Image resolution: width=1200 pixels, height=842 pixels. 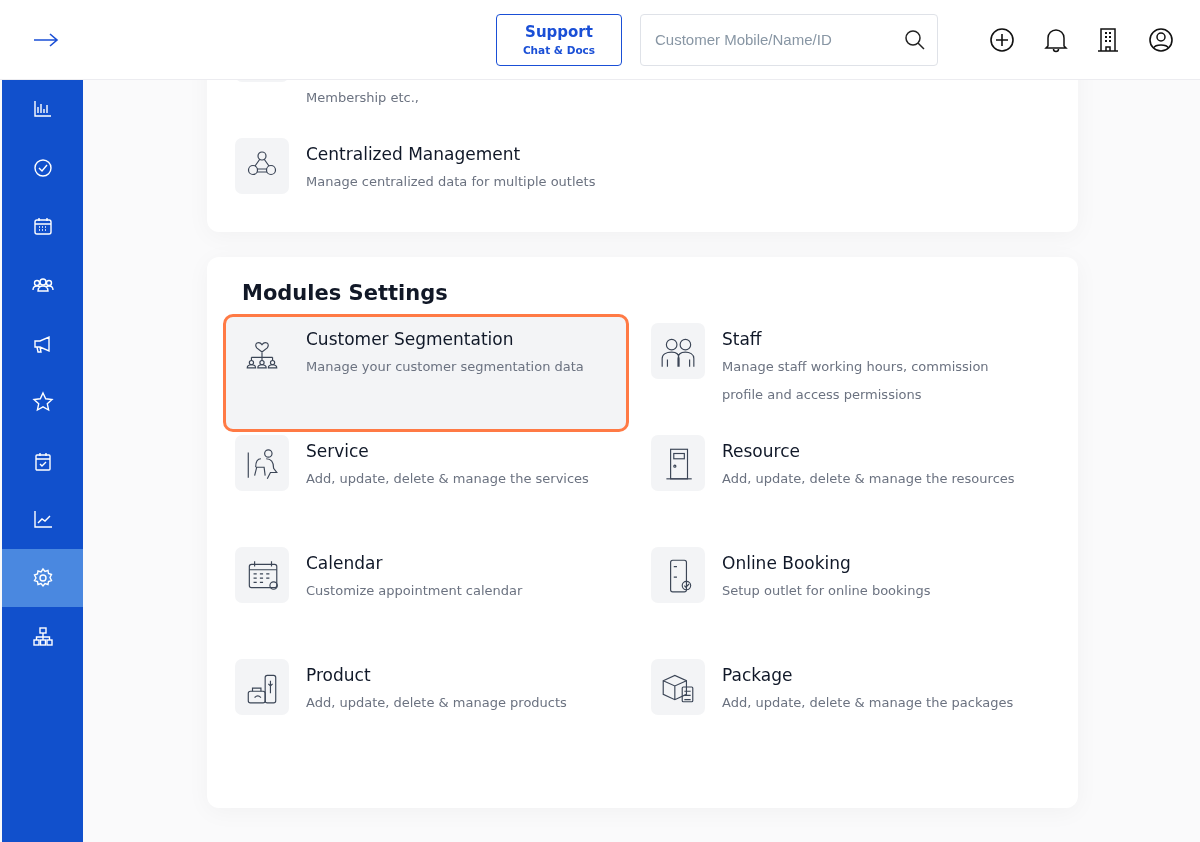 What do you see at coordinates (856, 381) in the screenshot?
I see `item-description: Manage staff working hours, commission profile and access permissions` at bounding box center [856, 381].